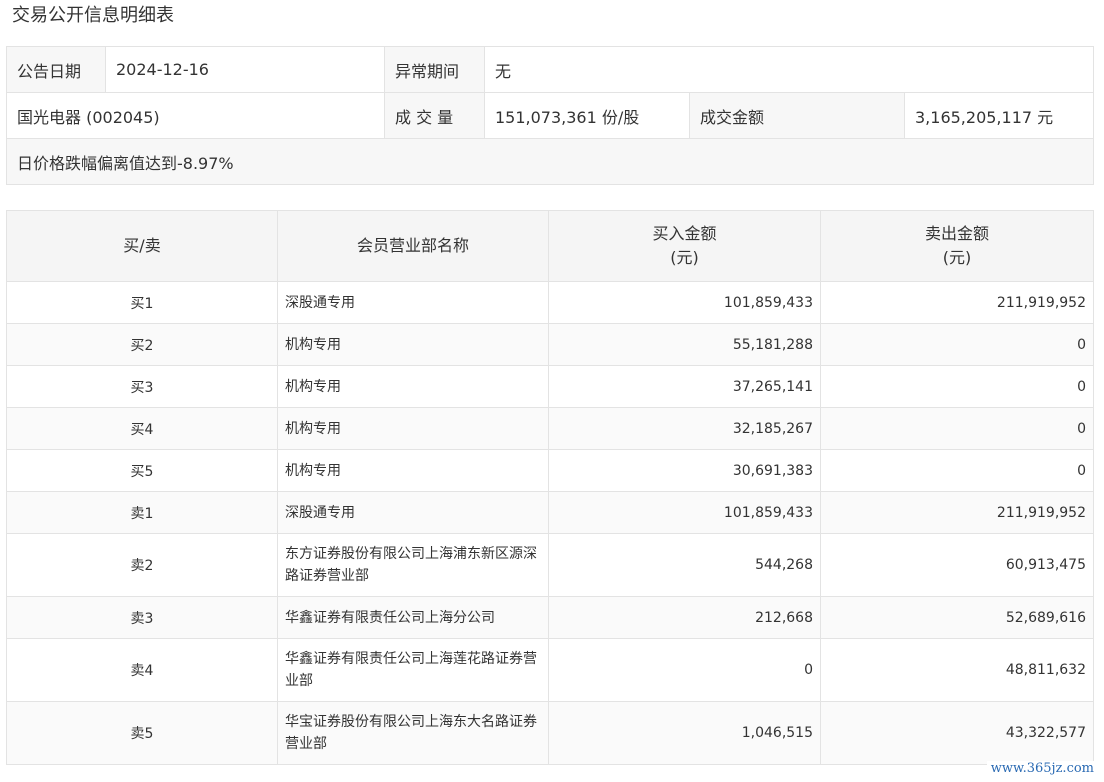 The width and height of the screenshot is (1104, 782). I want to click on info-row-reason: 日价格跌幅偏离值达到-8.97%, so click(550, 161).